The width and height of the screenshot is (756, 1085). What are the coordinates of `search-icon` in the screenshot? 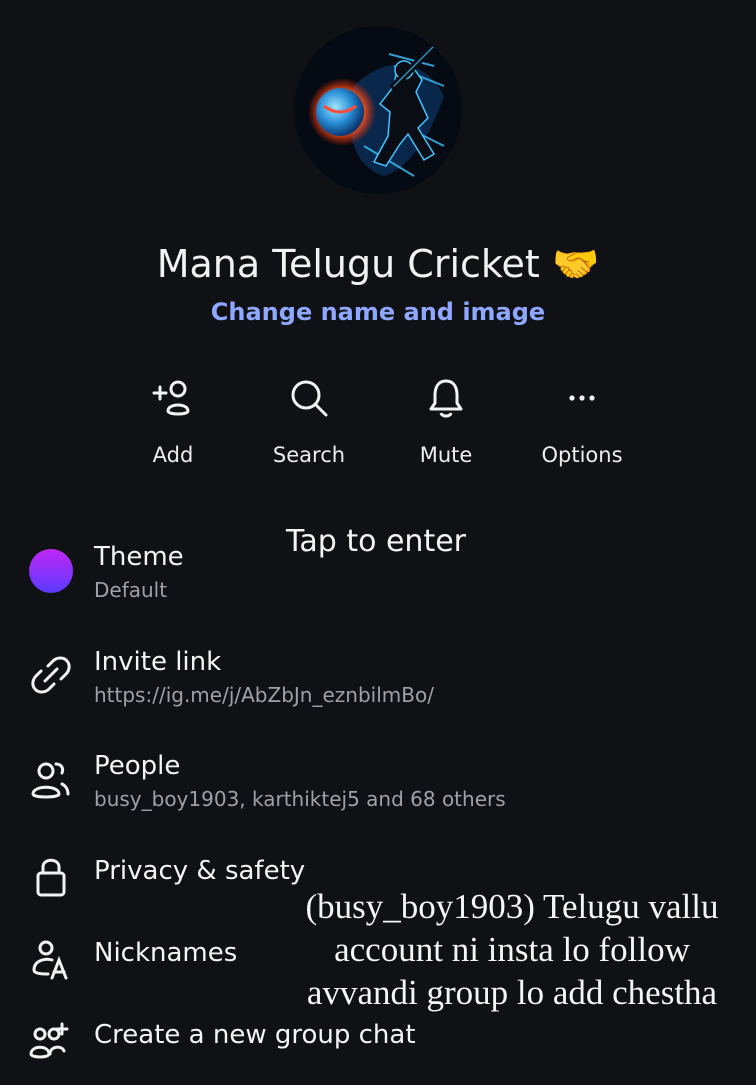 It's located at (309, 398).